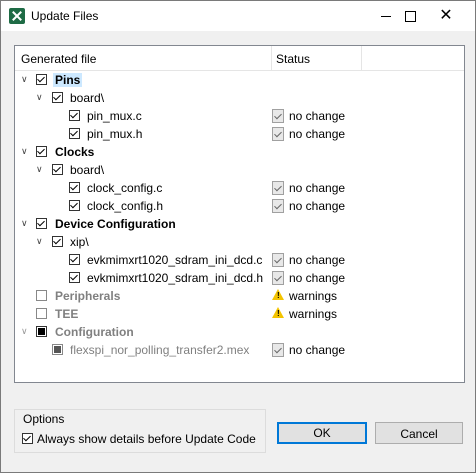  Describe the element at coordinates (17, 16) in the screenshot. I see `app-logo-icon` at that location.